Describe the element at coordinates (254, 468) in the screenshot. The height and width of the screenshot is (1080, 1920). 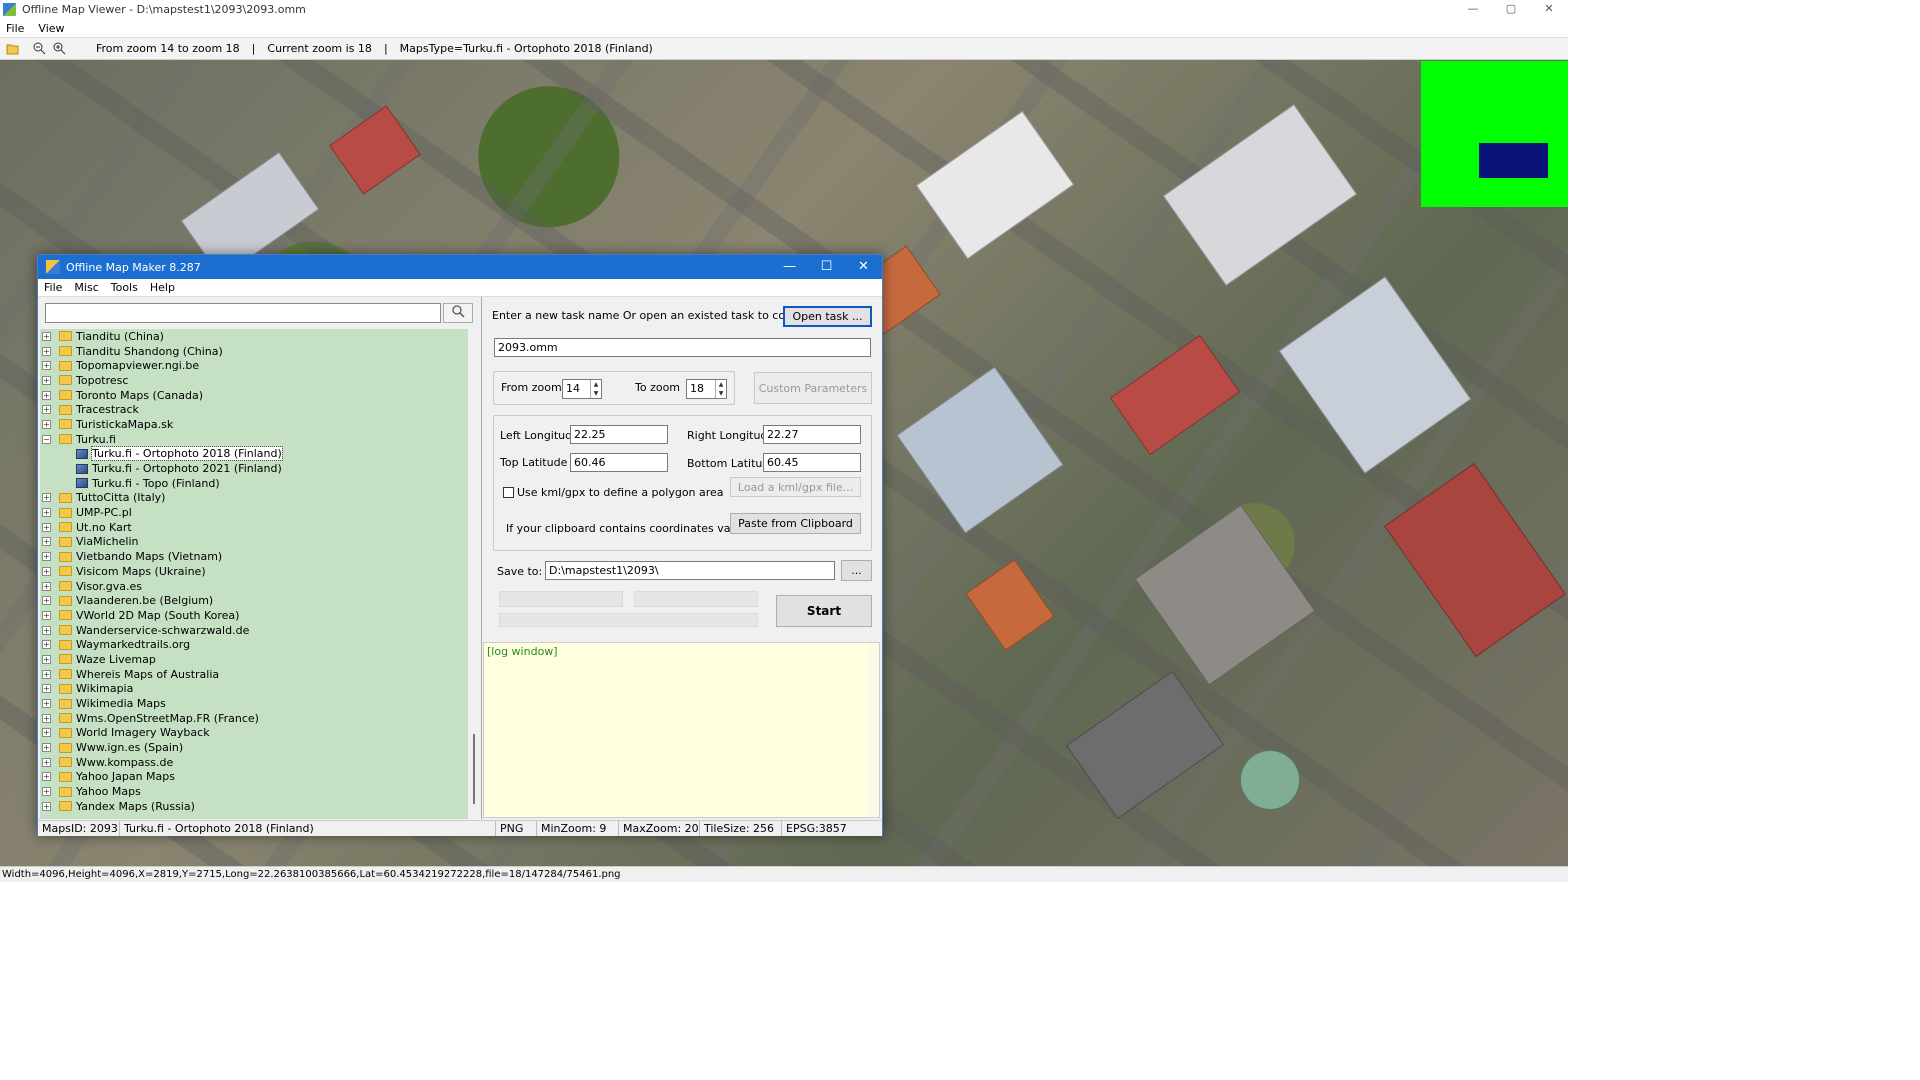
I see `tree-map-item: Turku.fi - Ortophoto 2021 (Finland)` at that location.